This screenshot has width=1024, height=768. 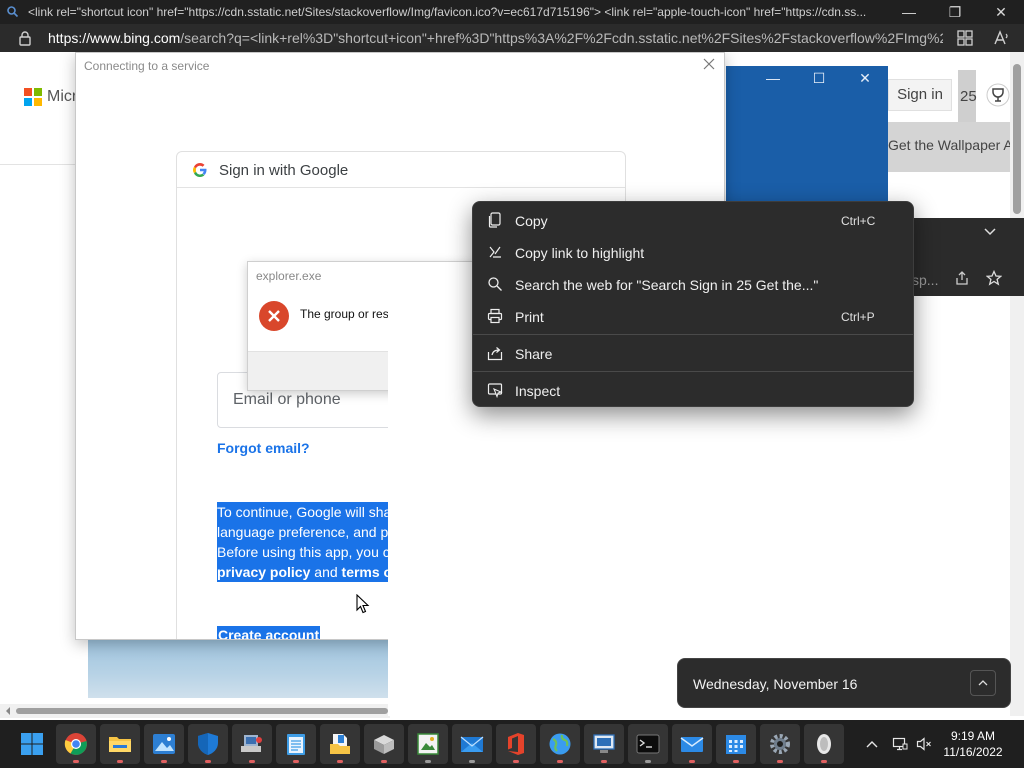 I want to click on taskbar-mail, so click(x=692, y=744).